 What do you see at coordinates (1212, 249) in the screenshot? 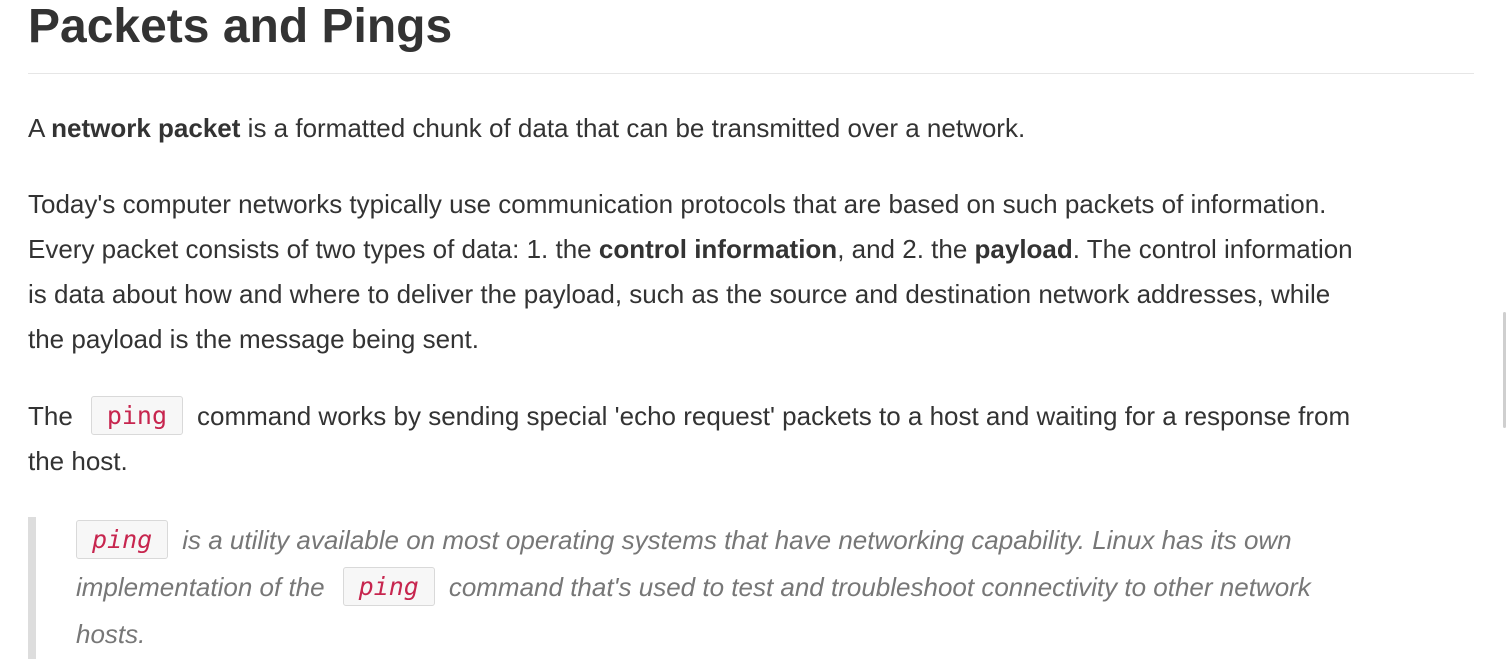
I see `p2-line-2-text-c: . The control information` at bounding box center [1212, 249].